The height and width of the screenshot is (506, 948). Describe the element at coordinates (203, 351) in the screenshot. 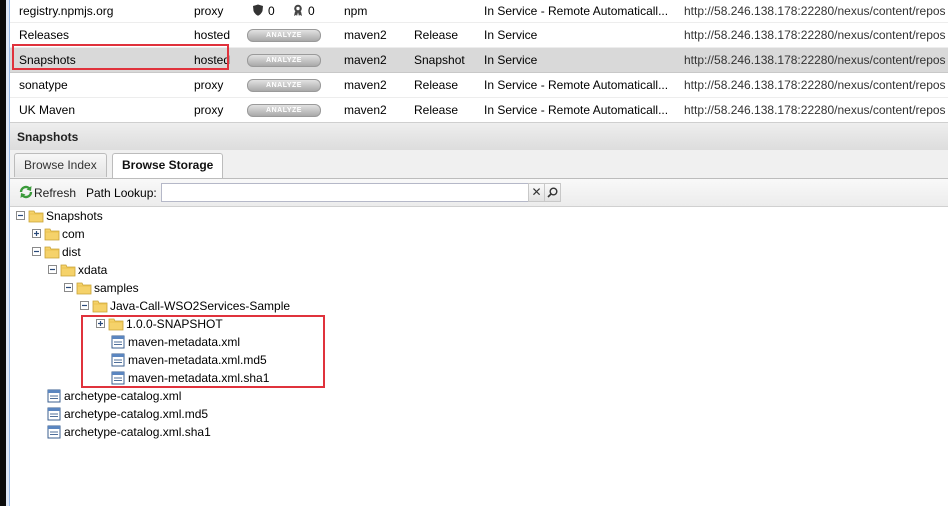

I see `highlight-box-snapshot` at that location.